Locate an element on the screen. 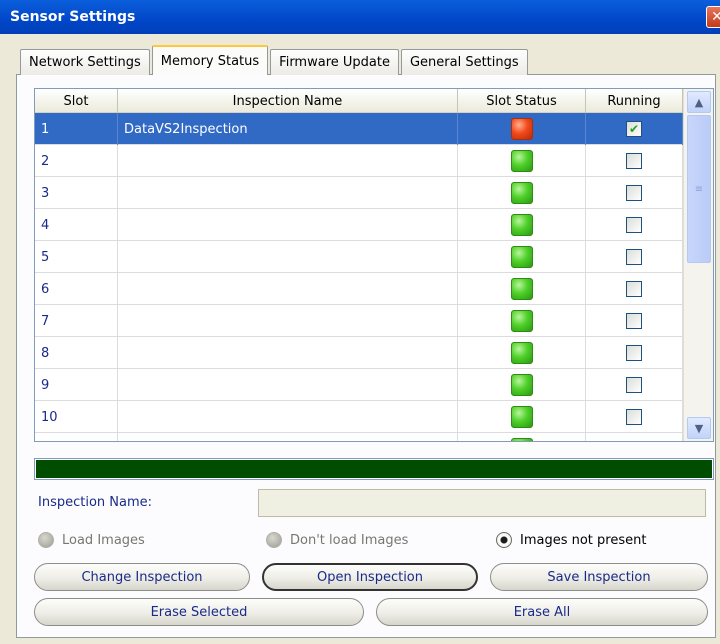 The height and width of the screenshot is (644, 720). slot-number: 9 is located at coordinates (76, 385).